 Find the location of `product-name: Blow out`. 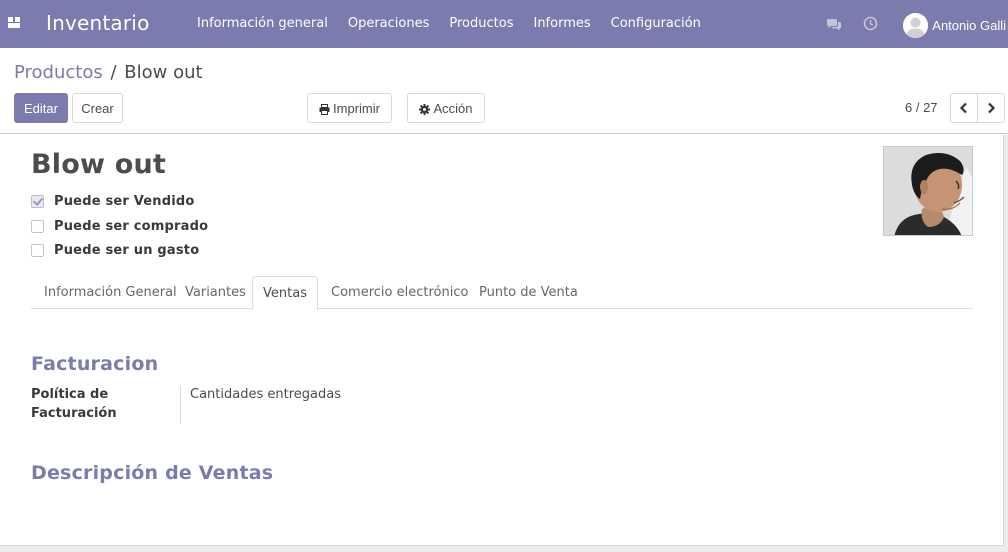

product-name: Blow out is located at coordinates (99, 164).